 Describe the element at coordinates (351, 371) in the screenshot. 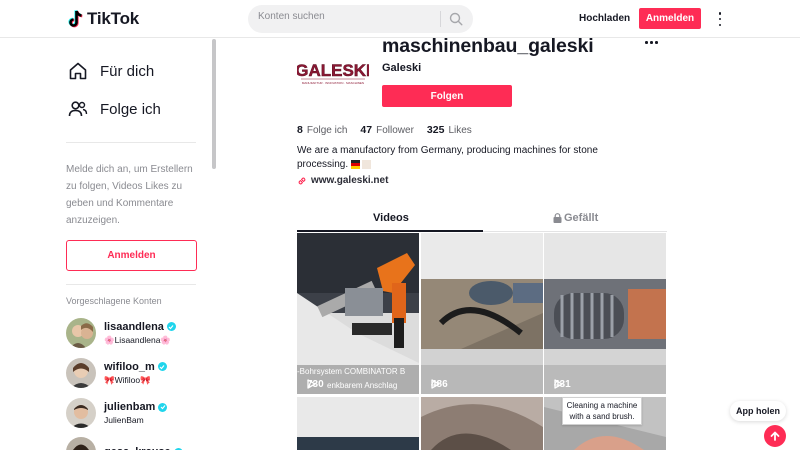

I see `video-caption: -Bohrsystem COMBINATOR B` at that location.